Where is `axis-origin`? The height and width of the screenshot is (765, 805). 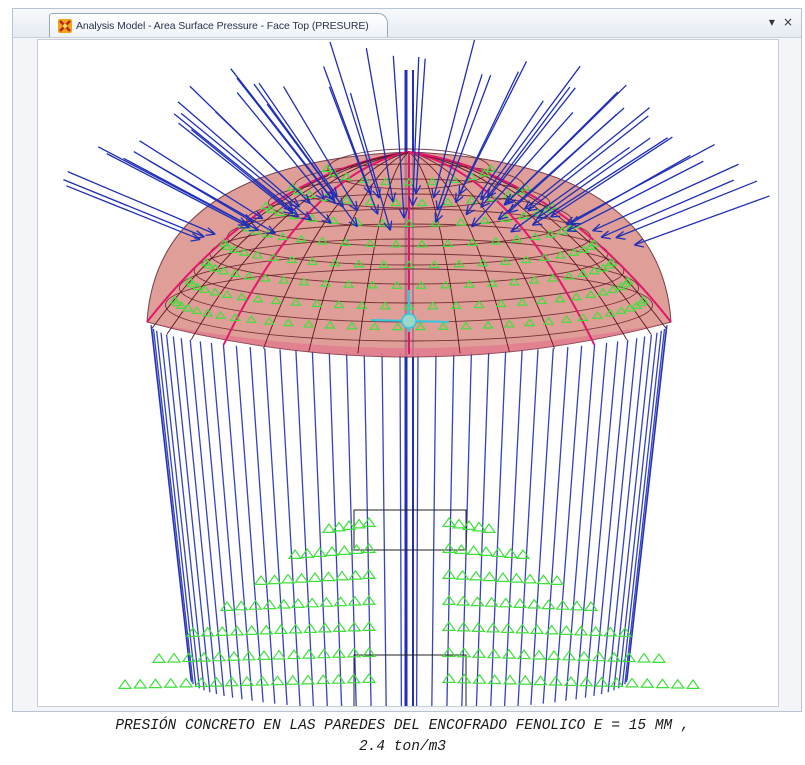
axis-origin is located at coordinates (409, 321).